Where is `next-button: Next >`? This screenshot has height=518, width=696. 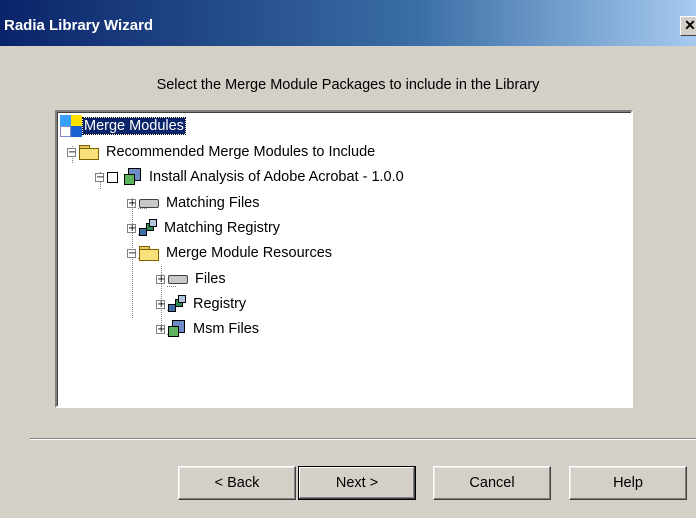
next-button: Next > is located at coordinates (357, 483).